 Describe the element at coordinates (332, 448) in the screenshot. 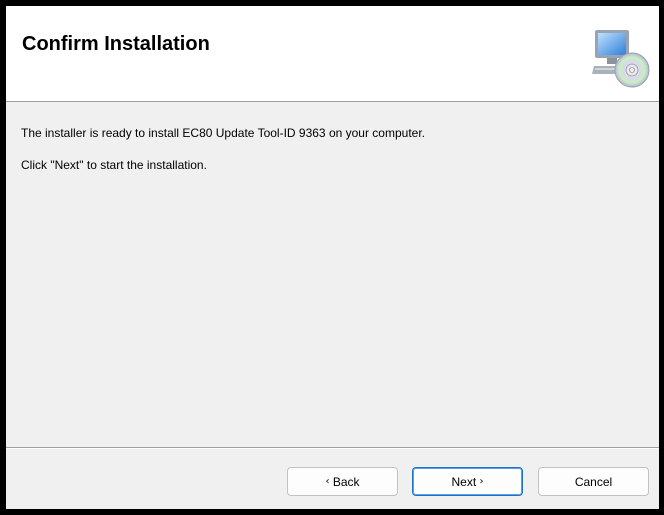

I see `footer-divider` at that location.